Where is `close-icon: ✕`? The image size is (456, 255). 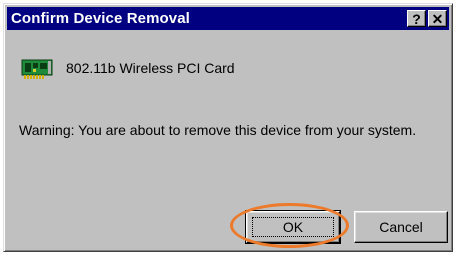
close-icon: ✕ is located at coordinates (437, 18).